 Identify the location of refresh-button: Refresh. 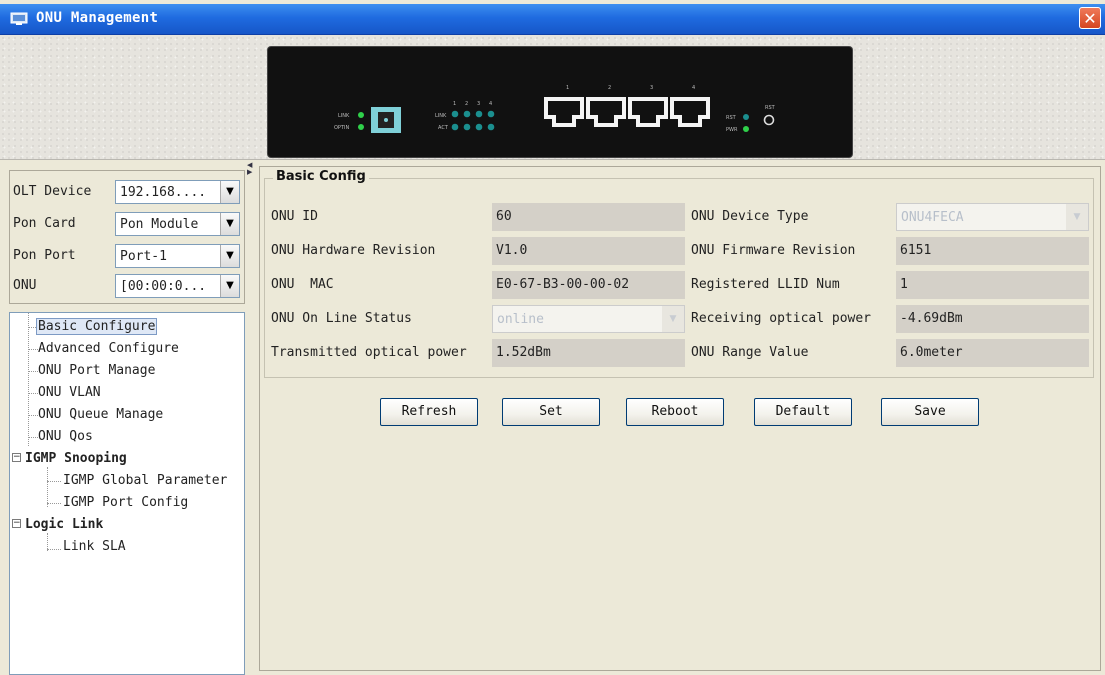
(429, 412).